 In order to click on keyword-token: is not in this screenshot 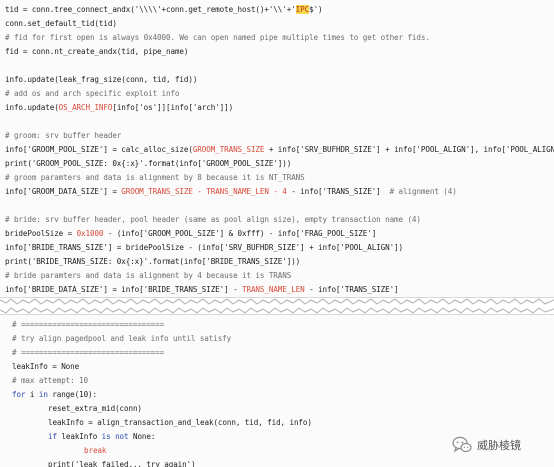, I will do `click(115, 436)`.